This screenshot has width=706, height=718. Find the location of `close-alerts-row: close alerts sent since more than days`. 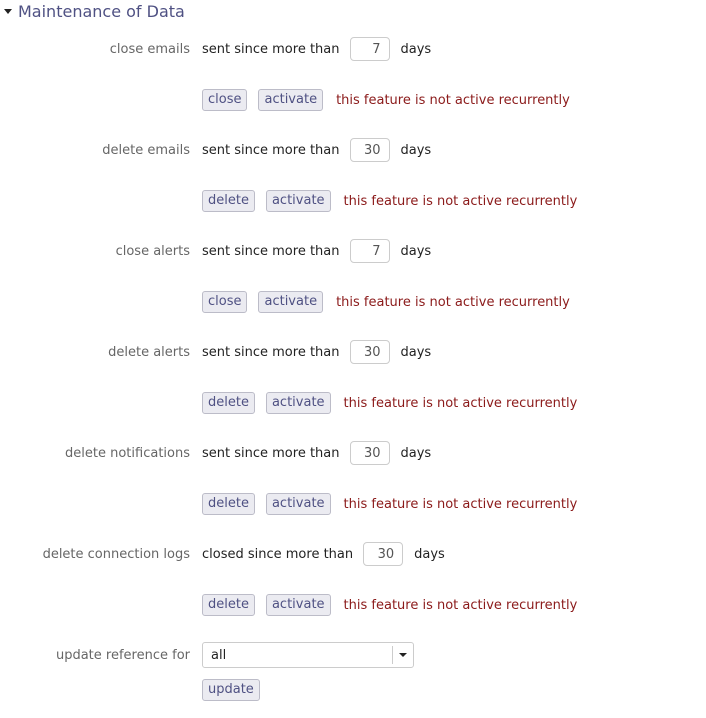

close-alerts-row: close alerts sent since more than days is located at coordinates (353, 251).